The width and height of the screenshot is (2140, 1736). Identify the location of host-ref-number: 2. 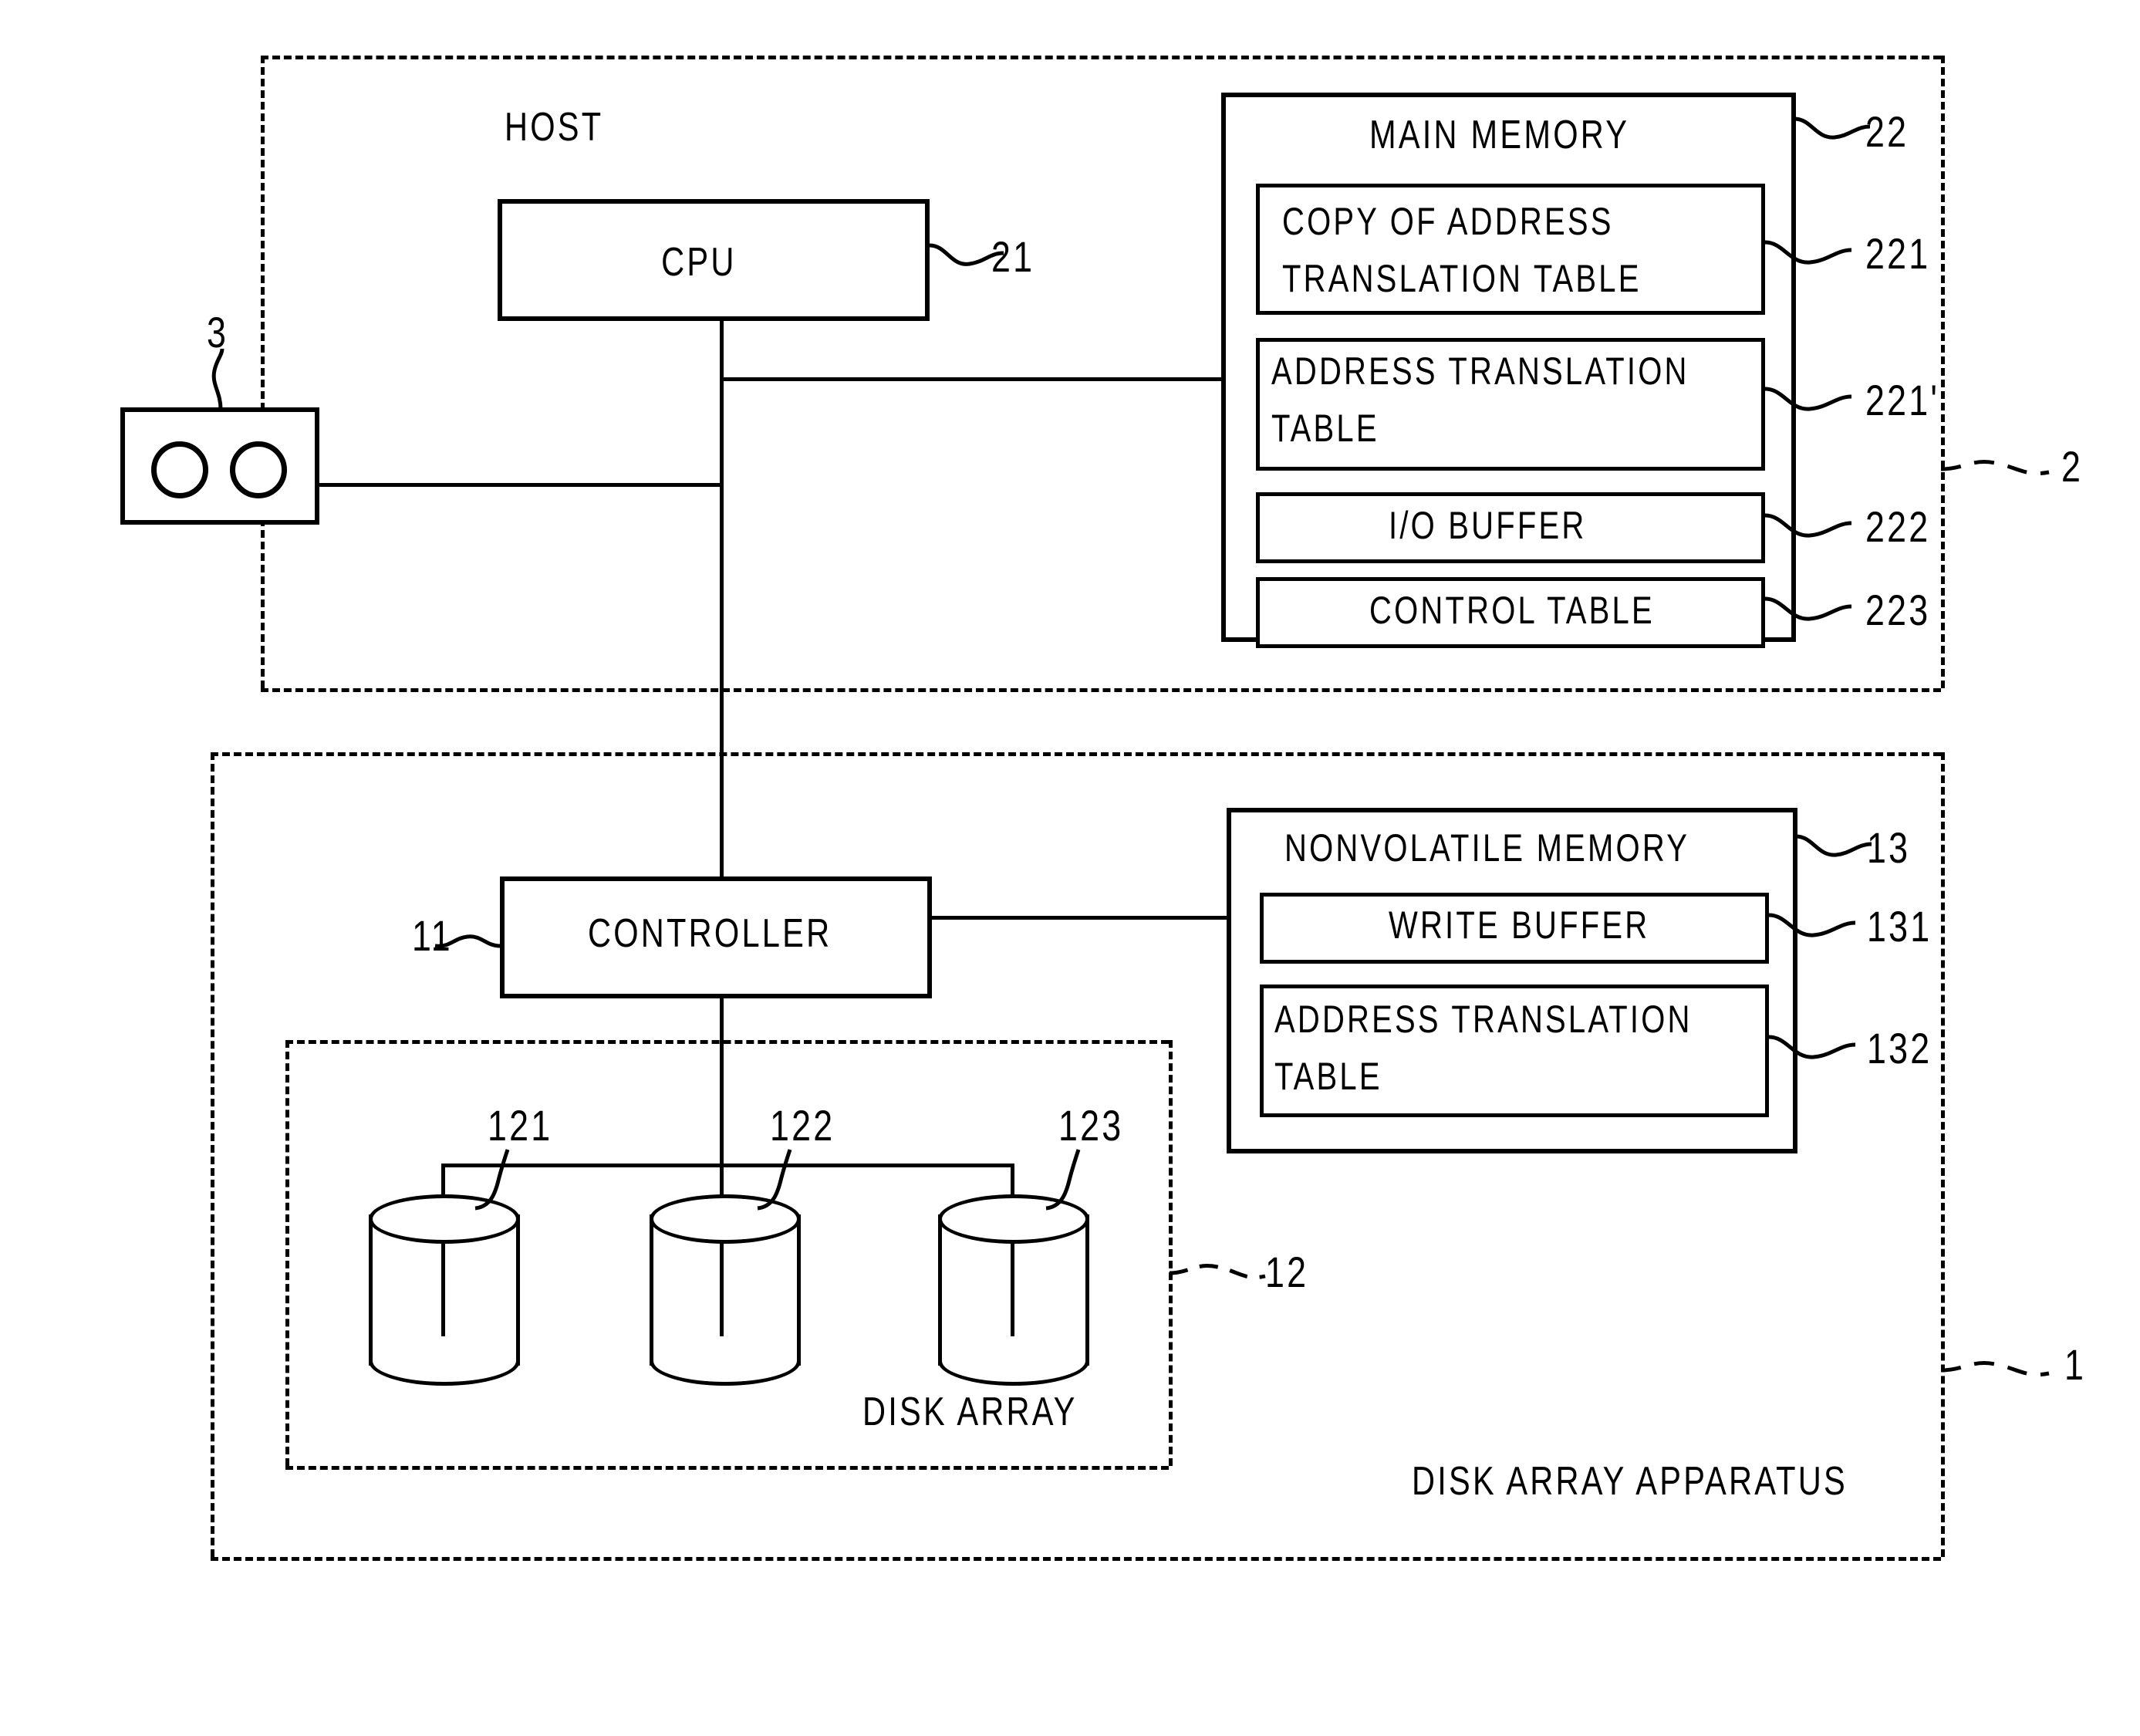
(2072, 466).